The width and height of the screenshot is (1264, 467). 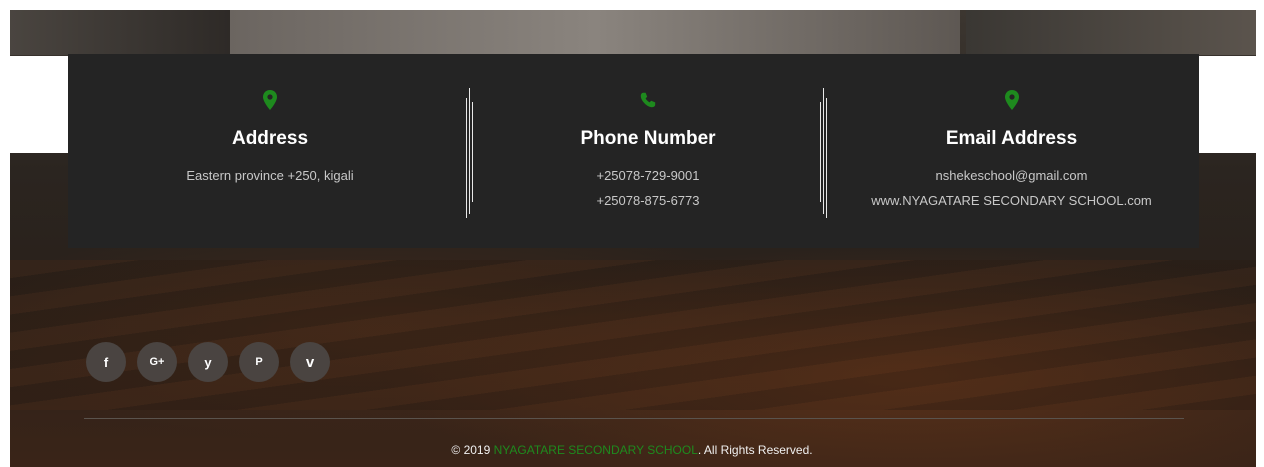 What do you see at coordinates (472, 450) in the screenshot?
I see `copyright-prefix: © 2019` at bounding box center [472, 450].